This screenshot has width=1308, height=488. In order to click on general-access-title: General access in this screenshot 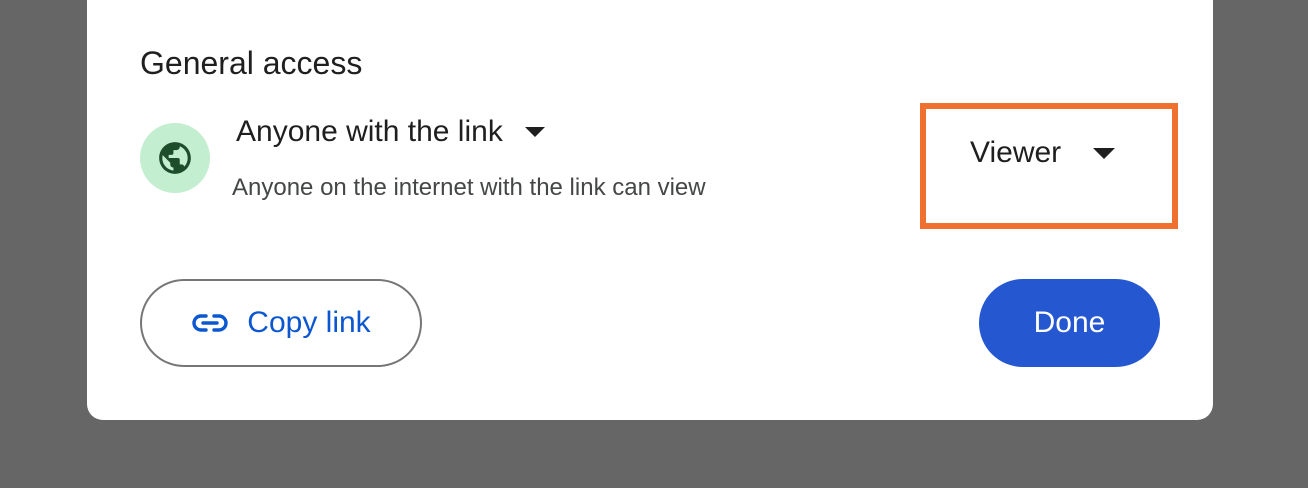, I will do `click(251, 63)`.